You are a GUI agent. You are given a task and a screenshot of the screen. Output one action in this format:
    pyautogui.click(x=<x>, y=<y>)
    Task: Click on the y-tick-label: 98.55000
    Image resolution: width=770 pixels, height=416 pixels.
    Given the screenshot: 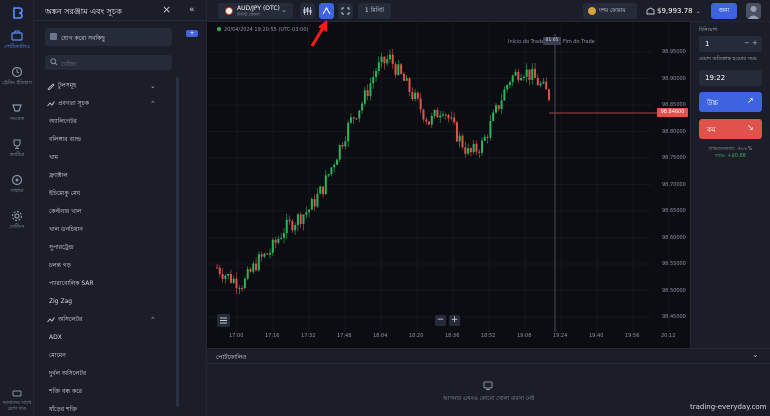 What is the action you would take?
    pyautogui.click(x=674, y=264)
    